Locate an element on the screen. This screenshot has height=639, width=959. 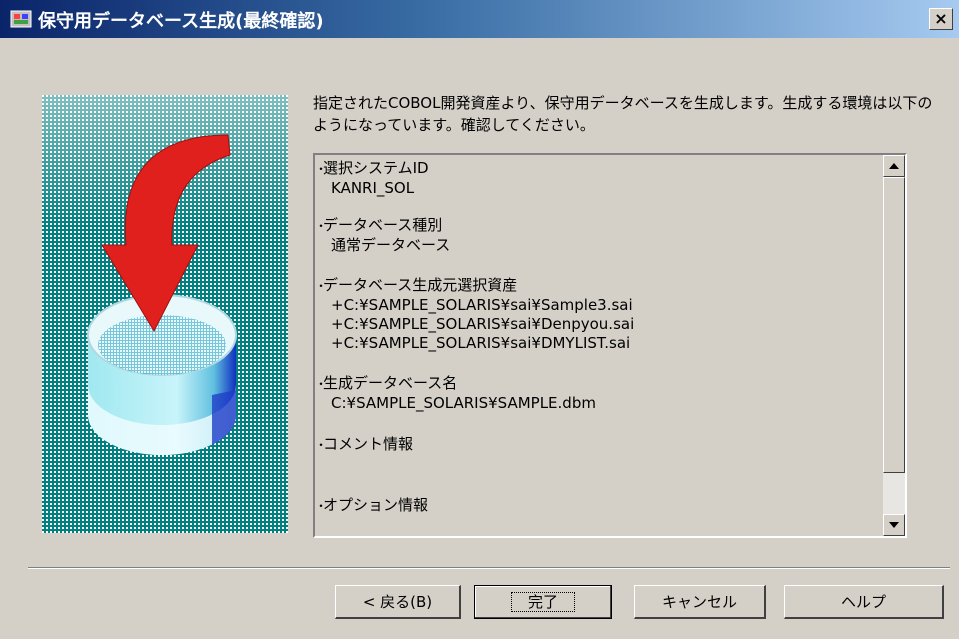
arrow-down-icon is located at coordinates (894, 525).